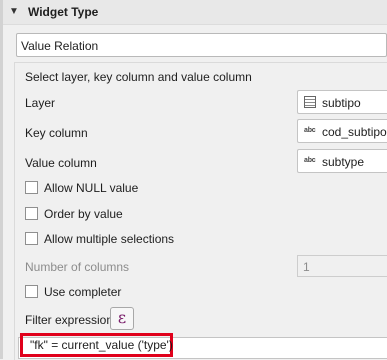  I want to click on layer-value: subtipo, so click(341, 103).